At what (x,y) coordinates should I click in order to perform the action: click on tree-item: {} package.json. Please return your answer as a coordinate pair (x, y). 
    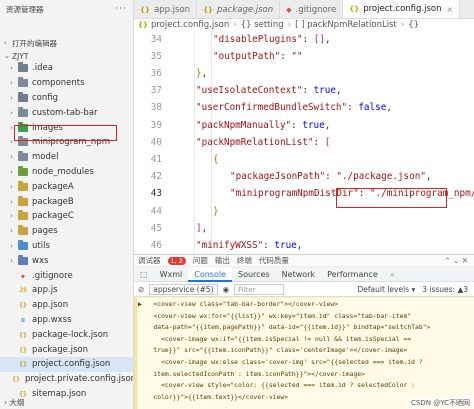
    Looking at the image, I should click on (66, 349).